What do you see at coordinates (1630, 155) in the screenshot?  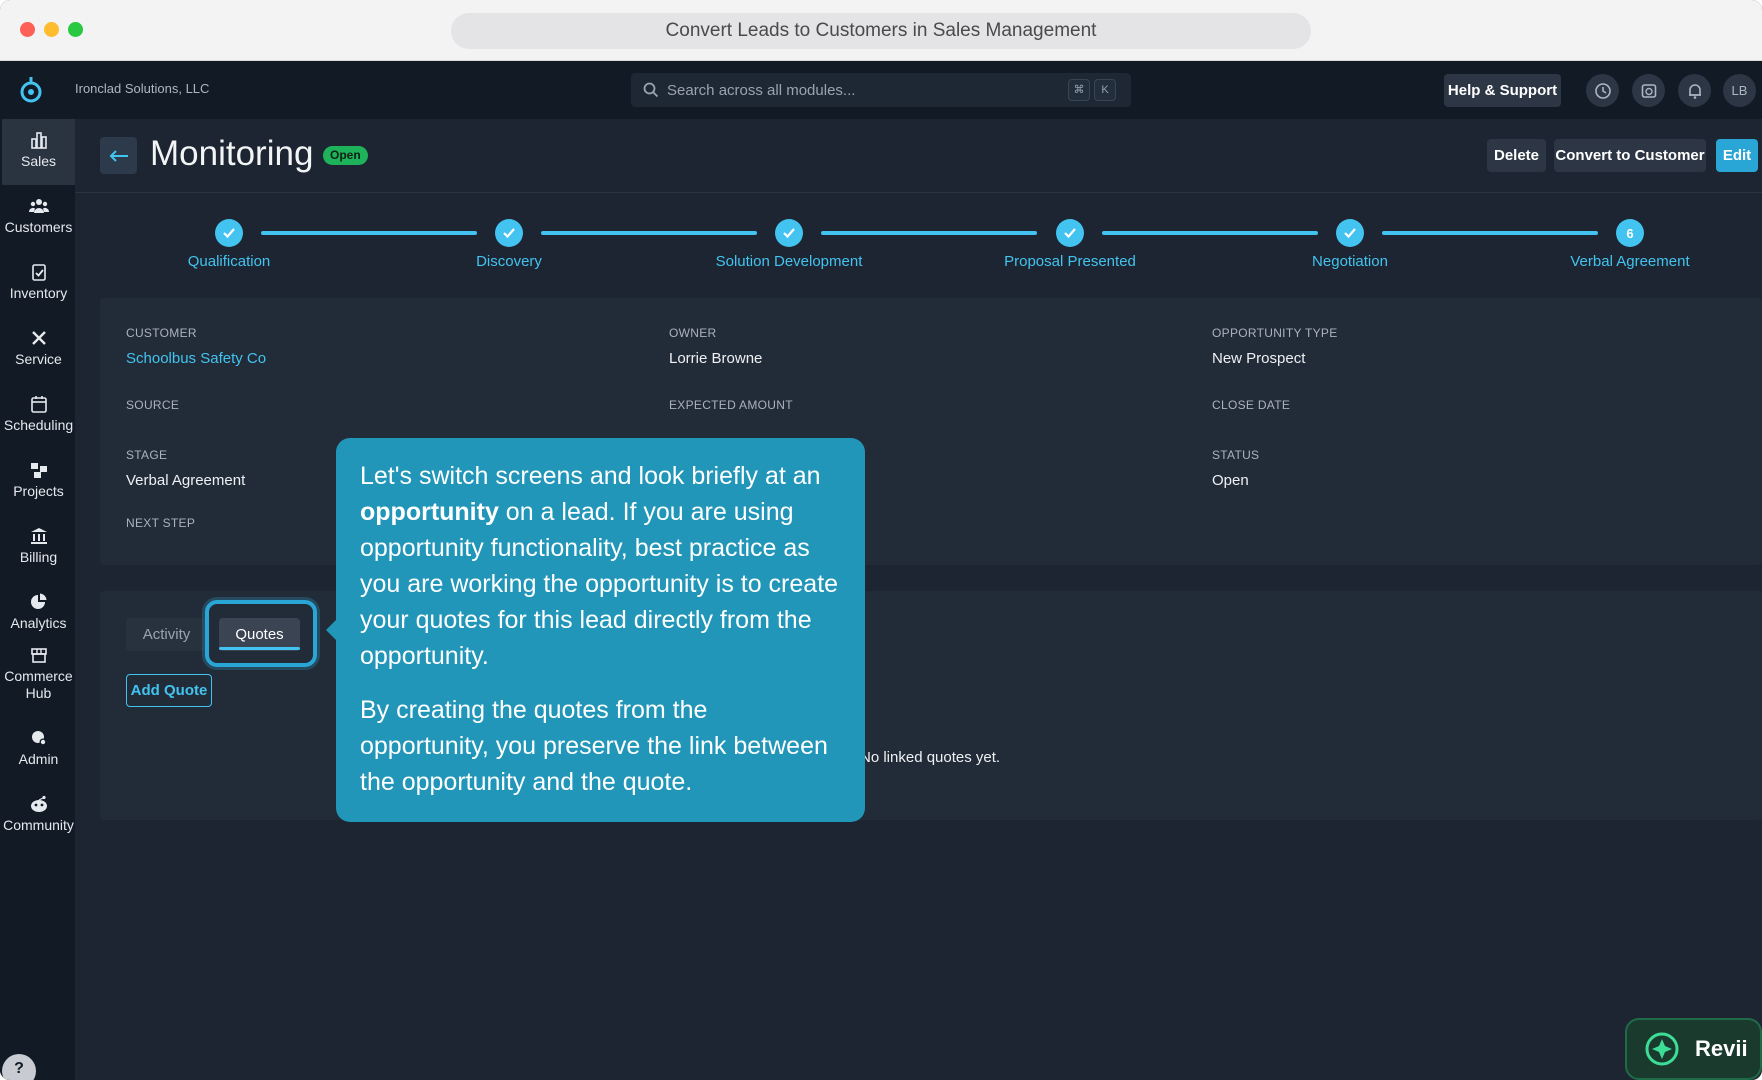 I see `convert-to-customer-button: Convert to Customer` at bounding box center [1630, 155].